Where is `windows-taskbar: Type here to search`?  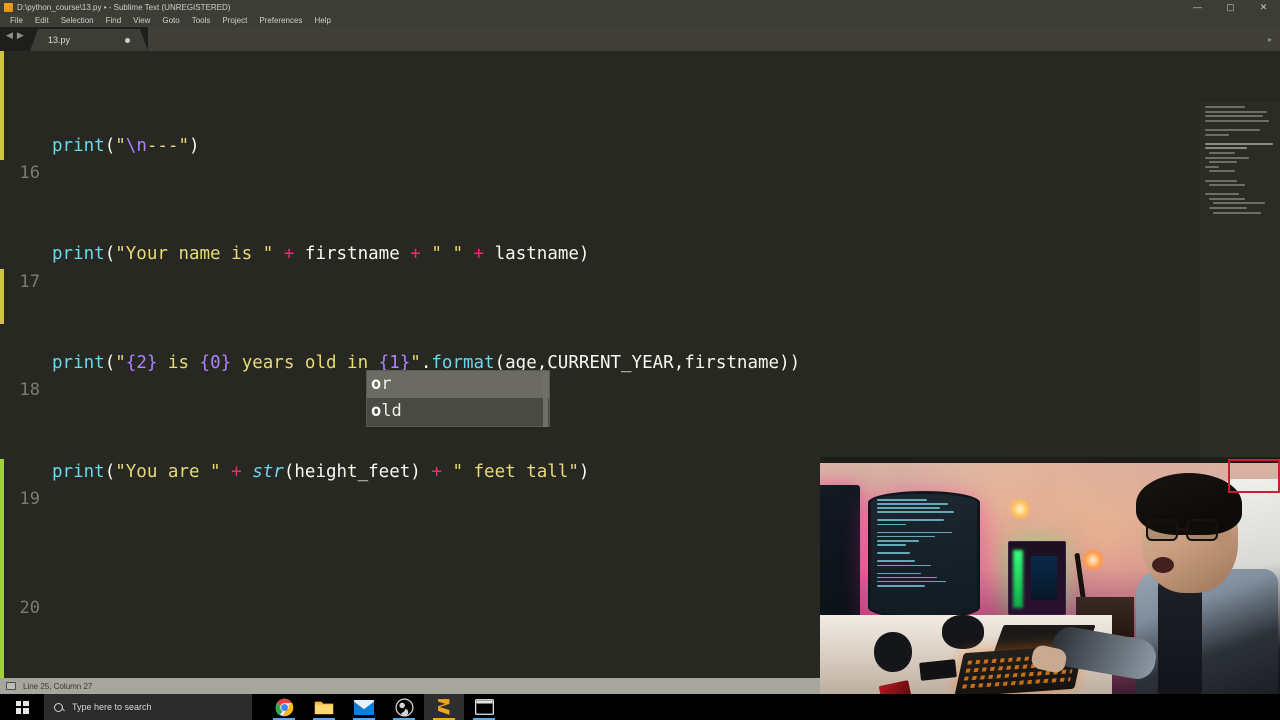
windows-taskbar: Type here to search is located at coordinates (640, 707).